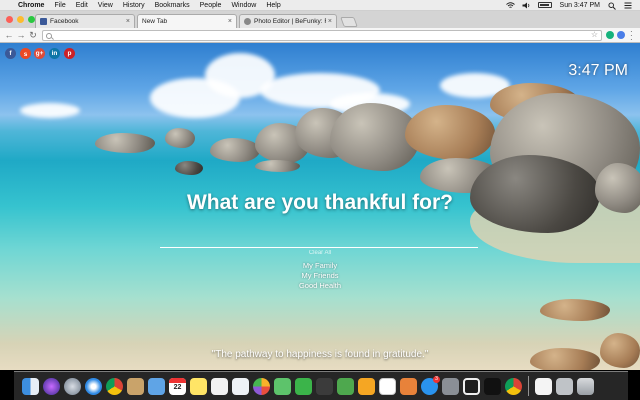 The width and height of the screenshot is (640, 400). I want to click on system-preferences-icon, so click(450, 386).